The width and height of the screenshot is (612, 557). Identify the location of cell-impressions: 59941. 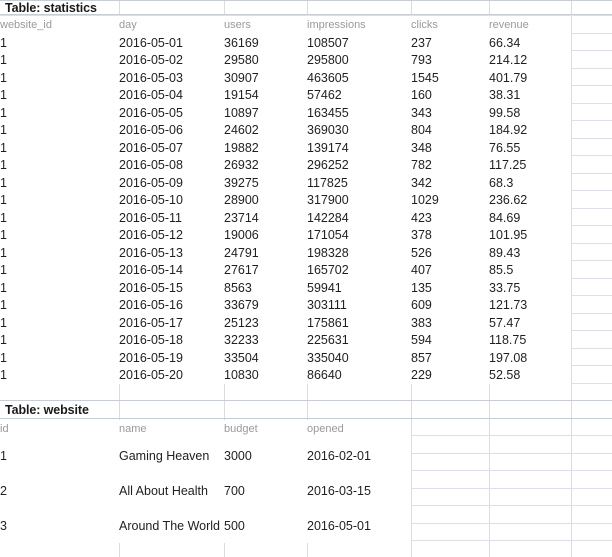
(359, 288).